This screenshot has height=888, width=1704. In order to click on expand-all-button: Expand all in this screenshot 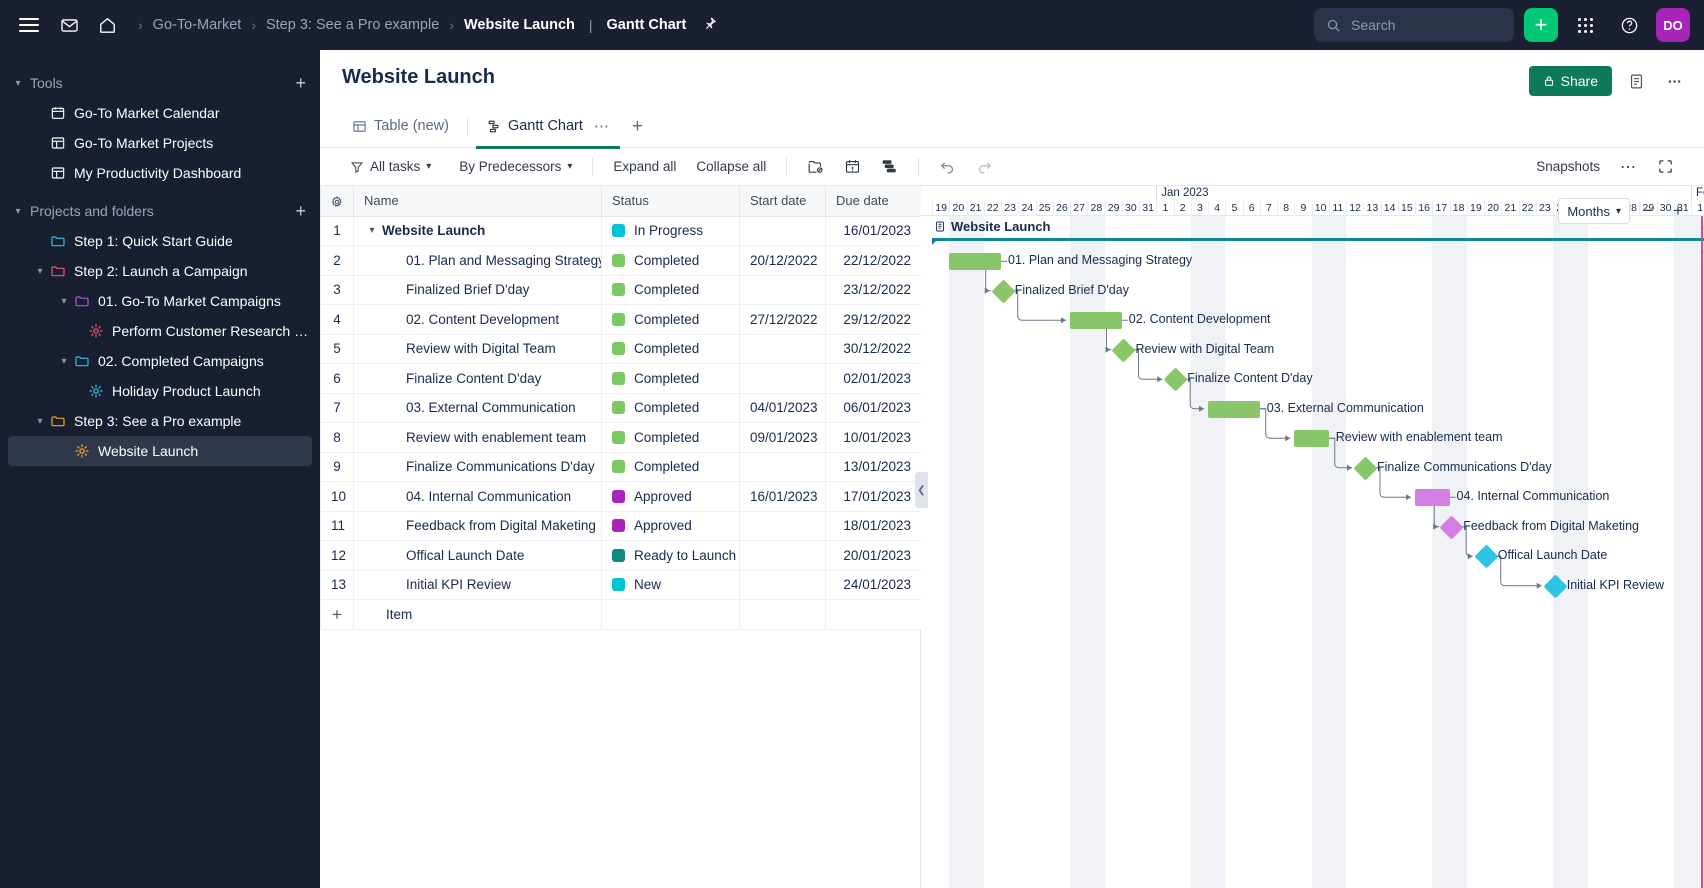, I will do `click(644, 166)`.